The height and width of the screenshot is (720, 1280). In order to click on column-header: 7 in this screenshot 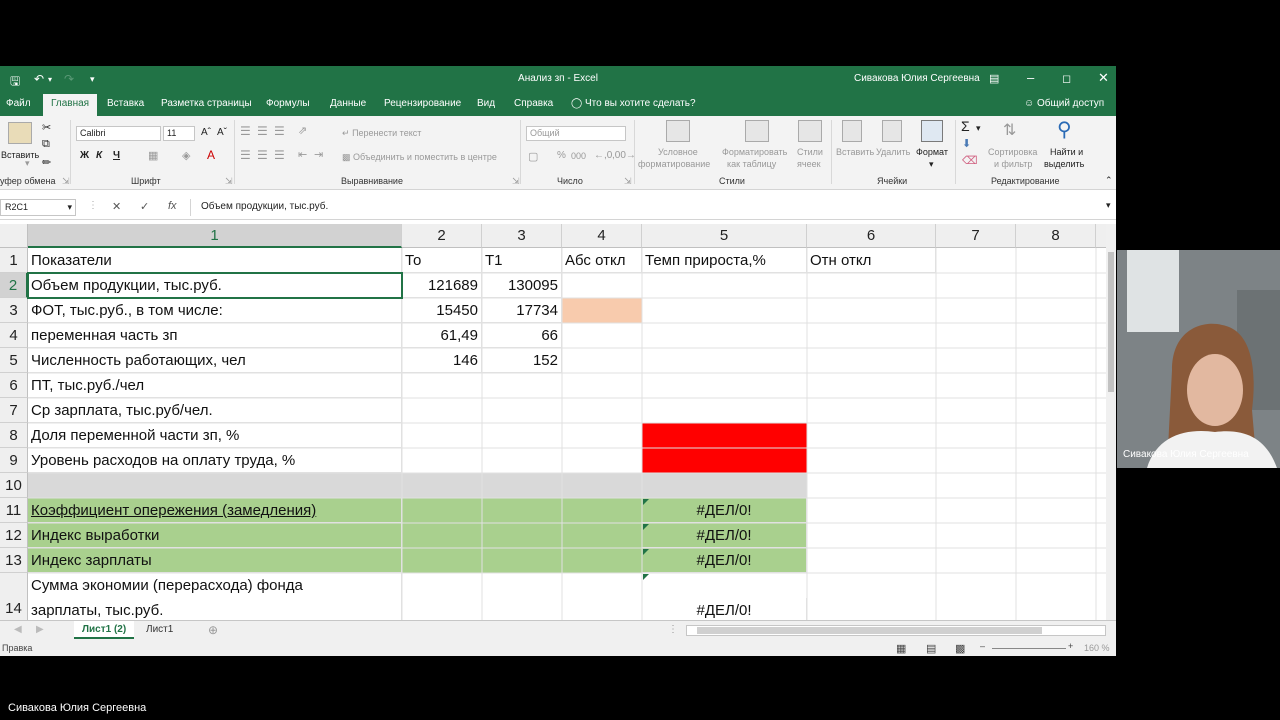, I will do `click(976, 236)`.